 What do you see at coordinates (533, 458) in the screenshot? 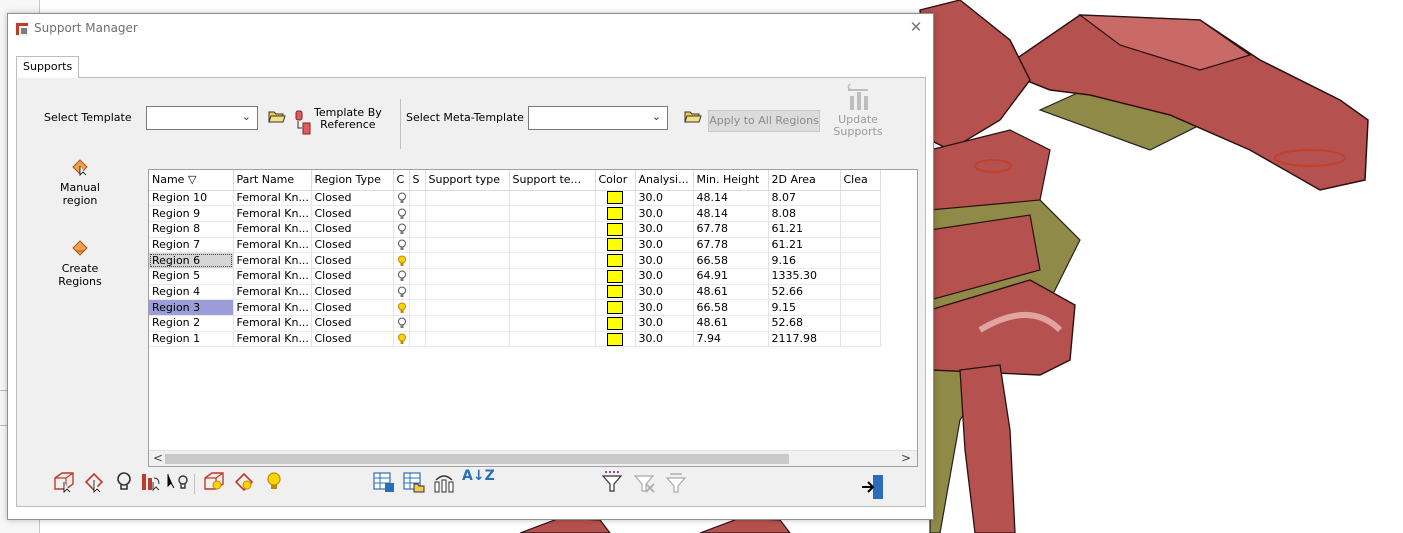
I see `horizontal-scrollbar: < >` at bounding box center [533, 458].